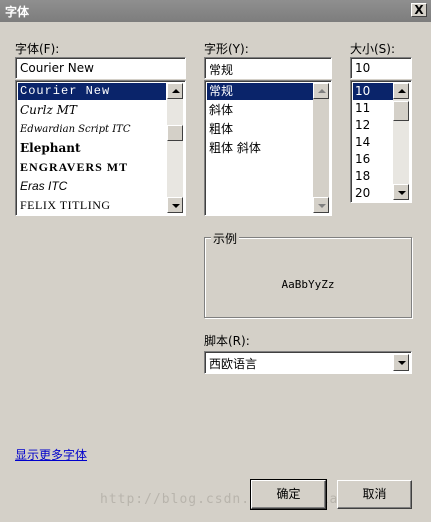 This screenshot has height=522, width=431. I want to click on script-select-value: 西欧语言, so click(233, 364).